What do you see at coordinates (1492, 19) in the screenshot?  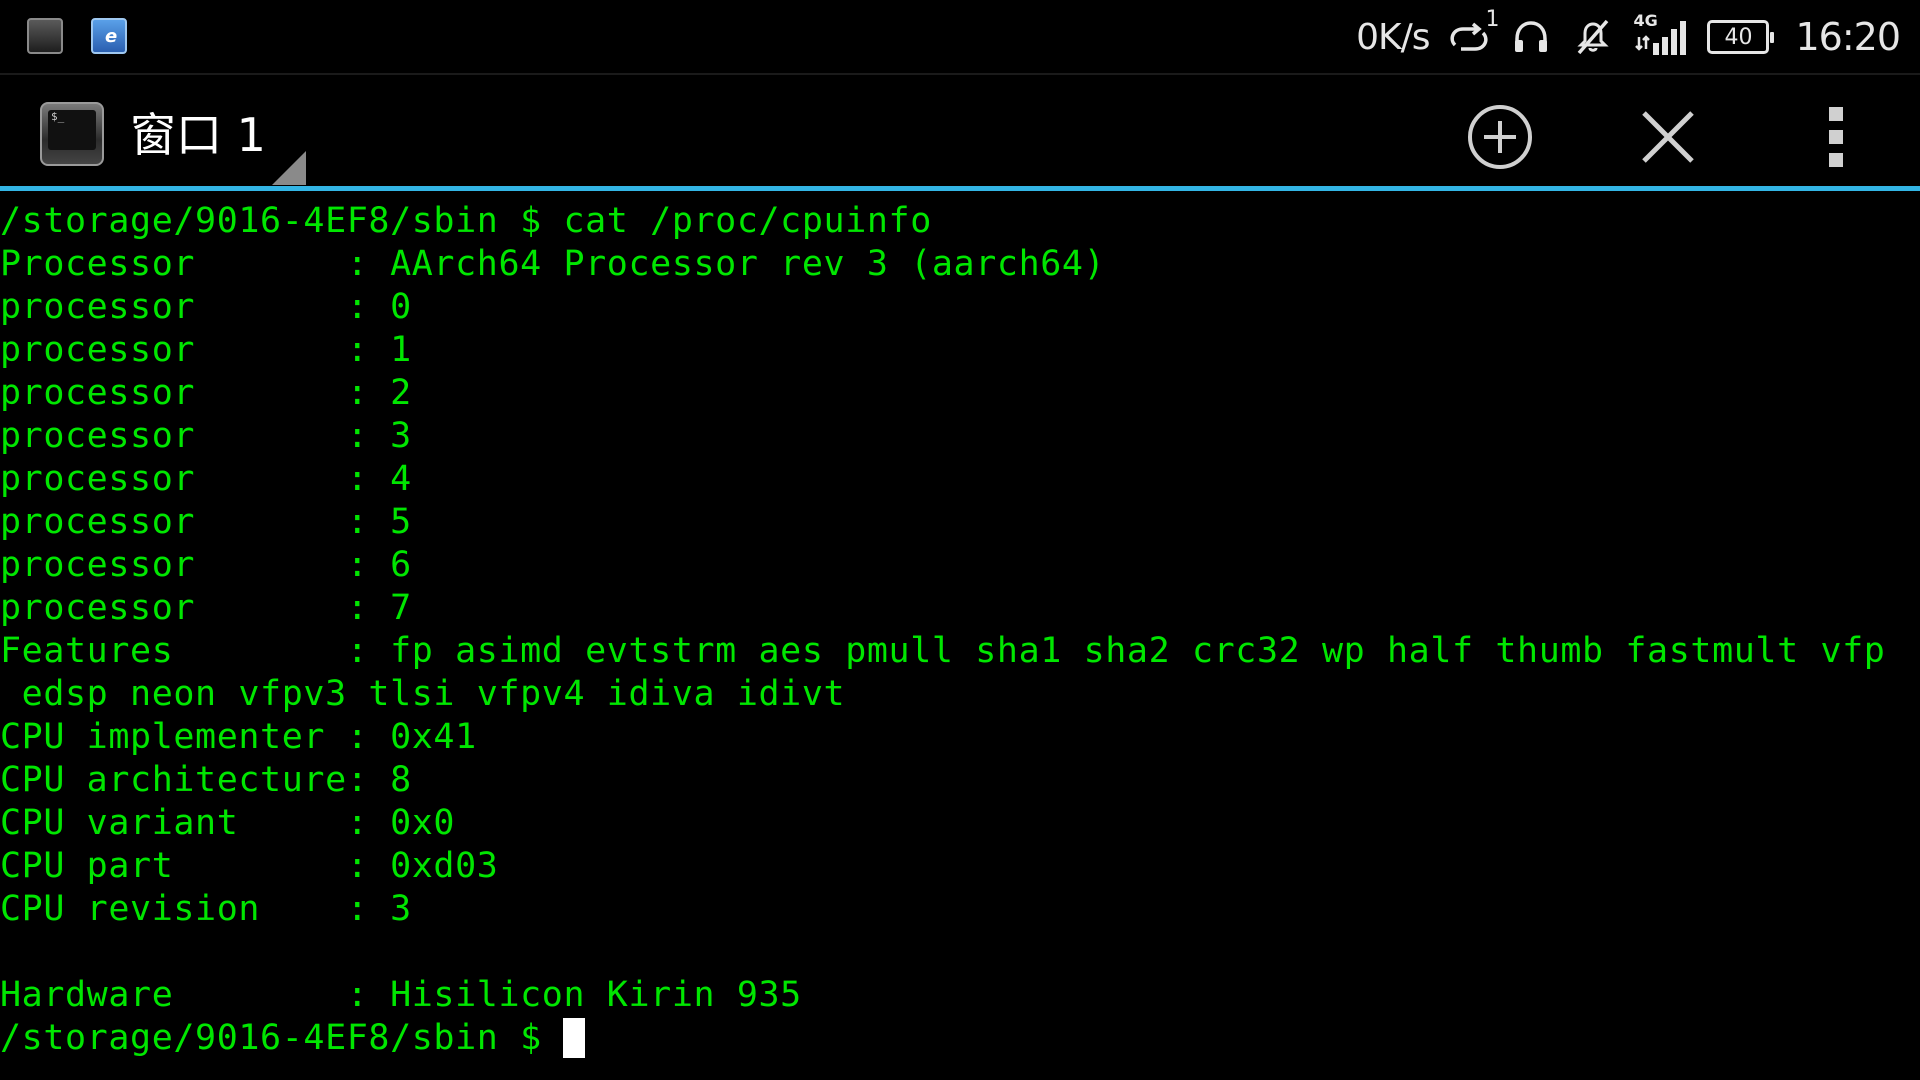 I see `sim-badge: 1` at bounding box center [1492, 19].